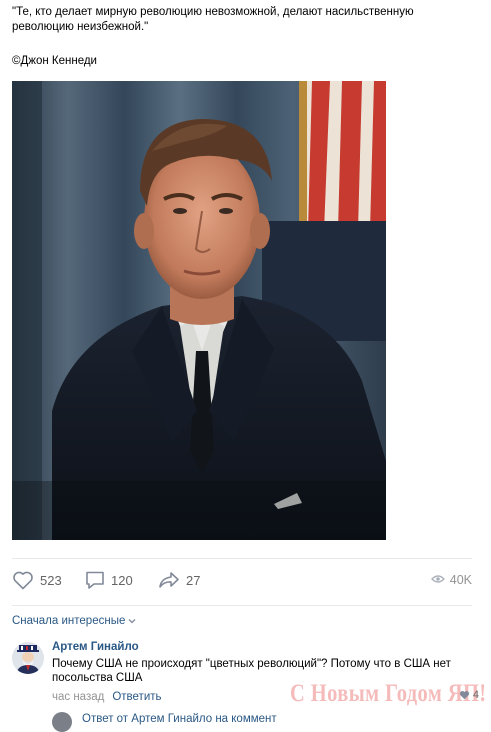  I want to click on comment-time: час назад, so click(78, 697).